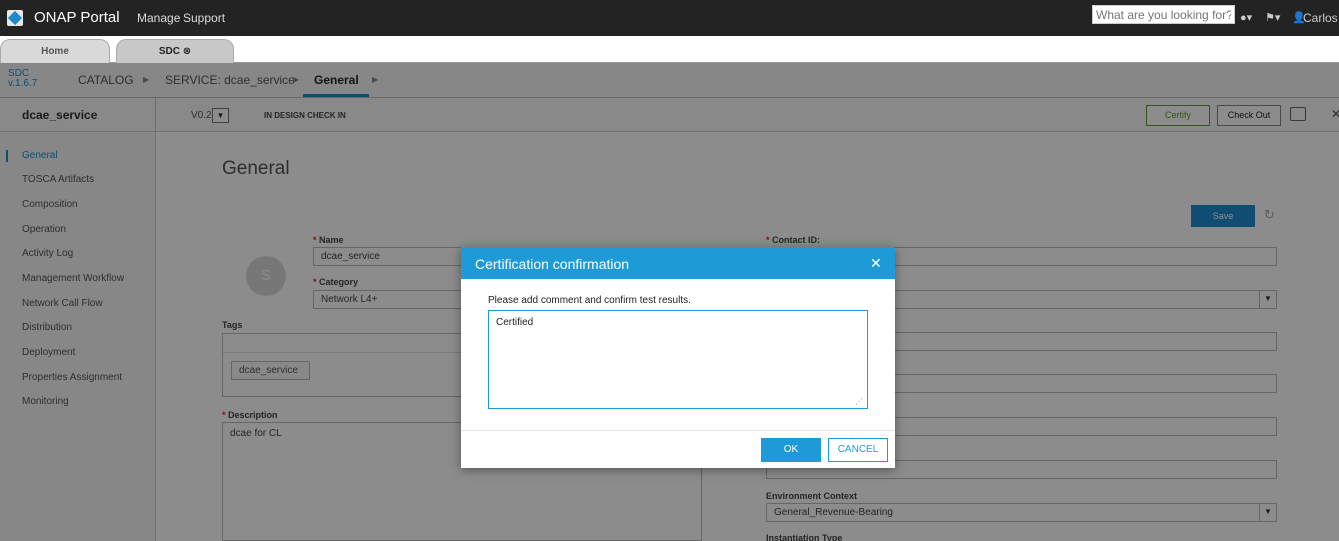 The image size is (1339, 541). Describe the element at coordinates (204, 18) in the screenshot. I see `nav-support: Support` at that location.